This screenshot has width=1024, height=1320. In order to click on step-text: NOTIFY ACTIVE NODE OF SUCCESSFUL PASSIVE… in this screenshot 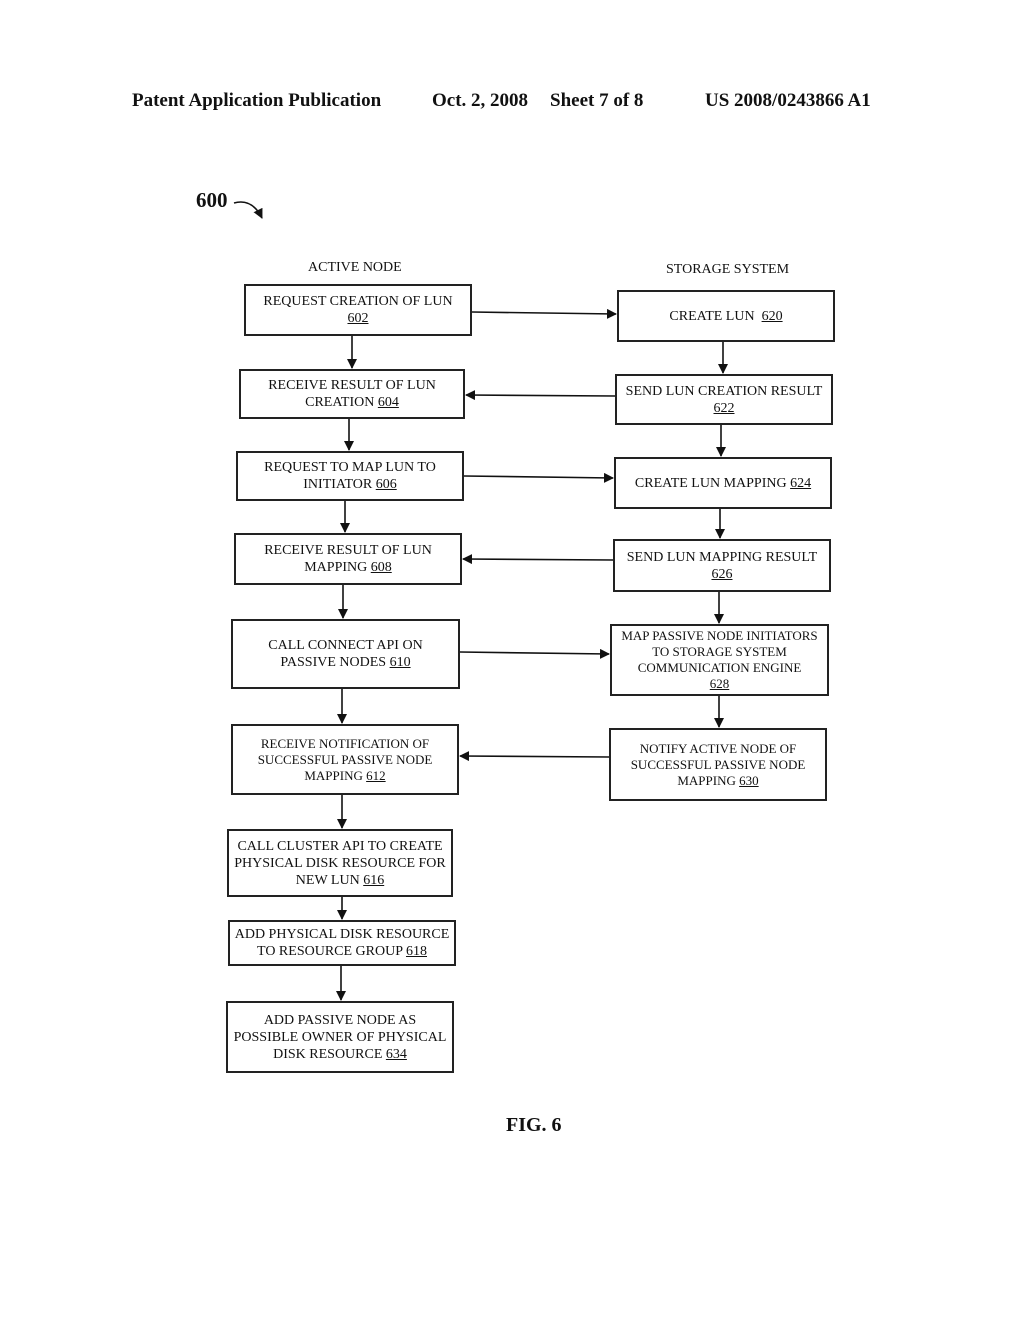, I will do `click(718, 764)`.